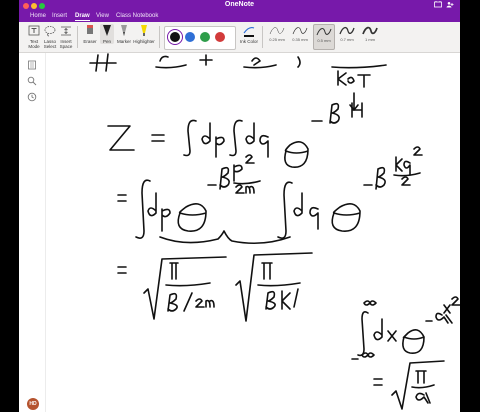 This screenshot has height=412, width=480. I want to click on swatch-red, so click(220, 37).